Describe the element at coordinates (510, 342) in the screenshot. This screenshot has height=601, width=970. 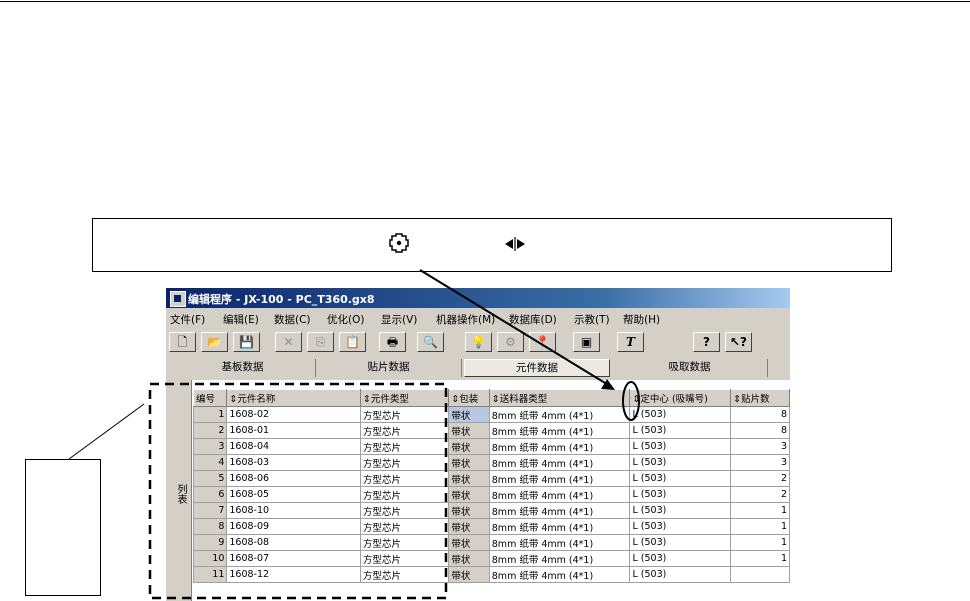
I see `robot-icon: ⚙` at that location.